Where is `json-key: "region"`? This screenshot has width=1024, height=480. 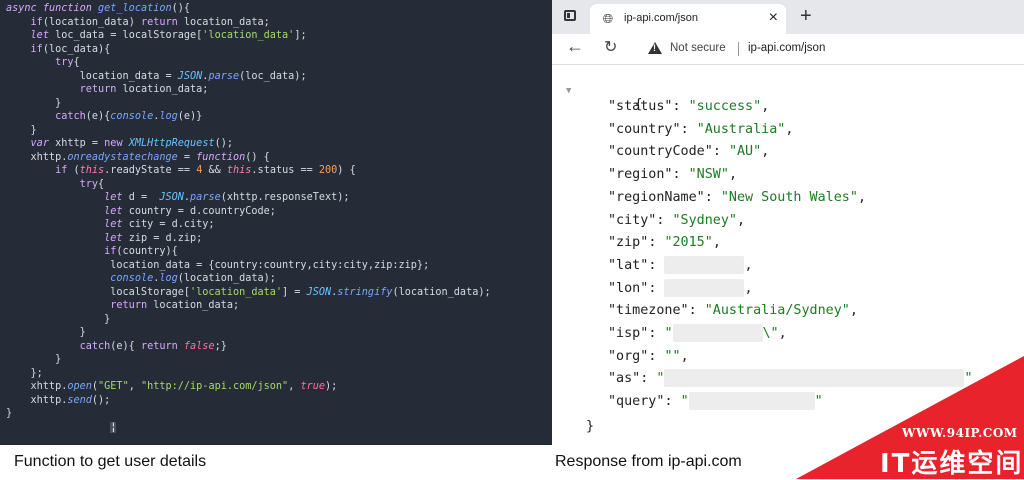 json-key: "region" is located at coordinates (640, 175).